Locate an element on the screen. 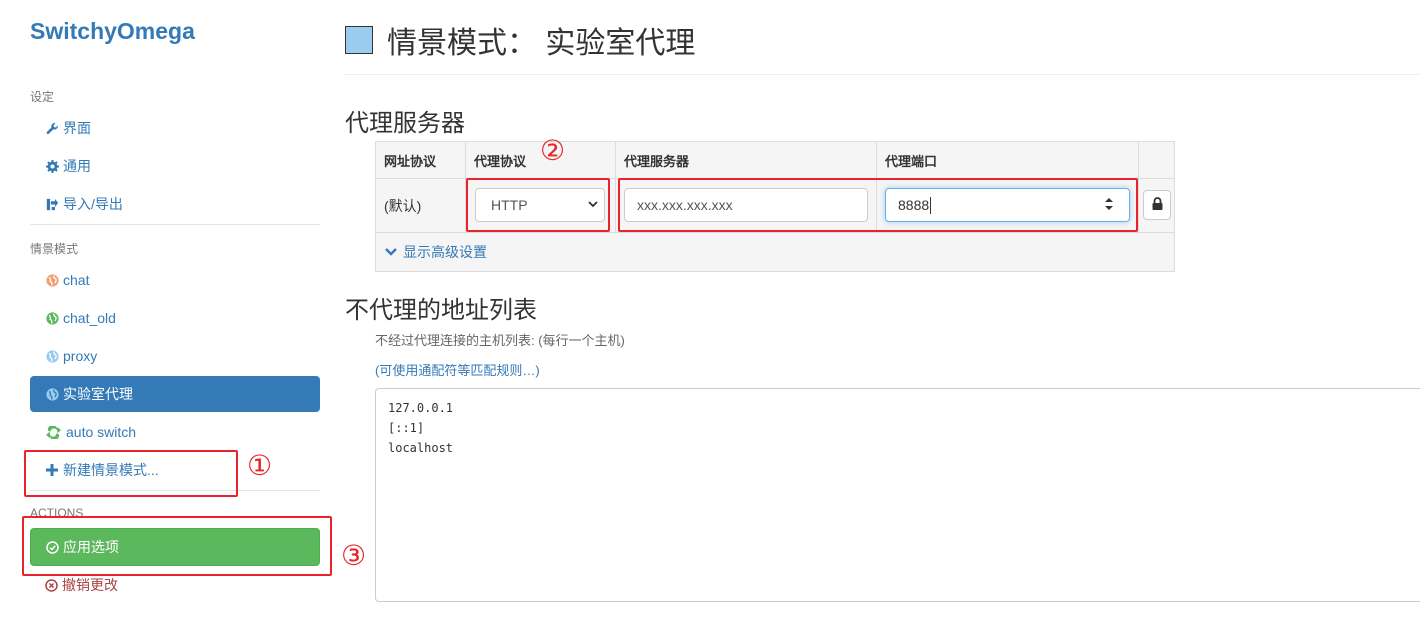 This screenshot has width=1420, height=635. chevron-down-icon is located at coordinates (391, 252).